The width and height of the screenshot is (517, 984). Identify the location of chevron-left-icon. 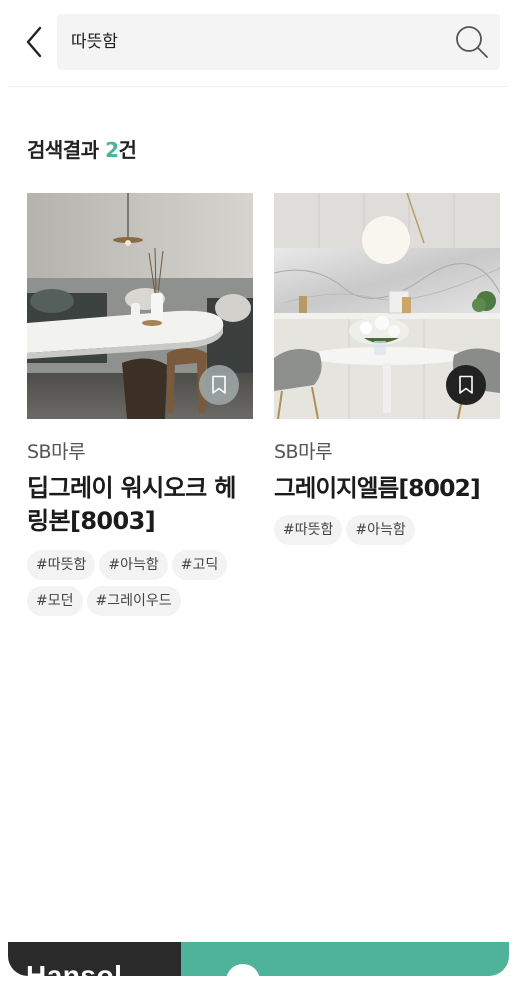
(34, 42).